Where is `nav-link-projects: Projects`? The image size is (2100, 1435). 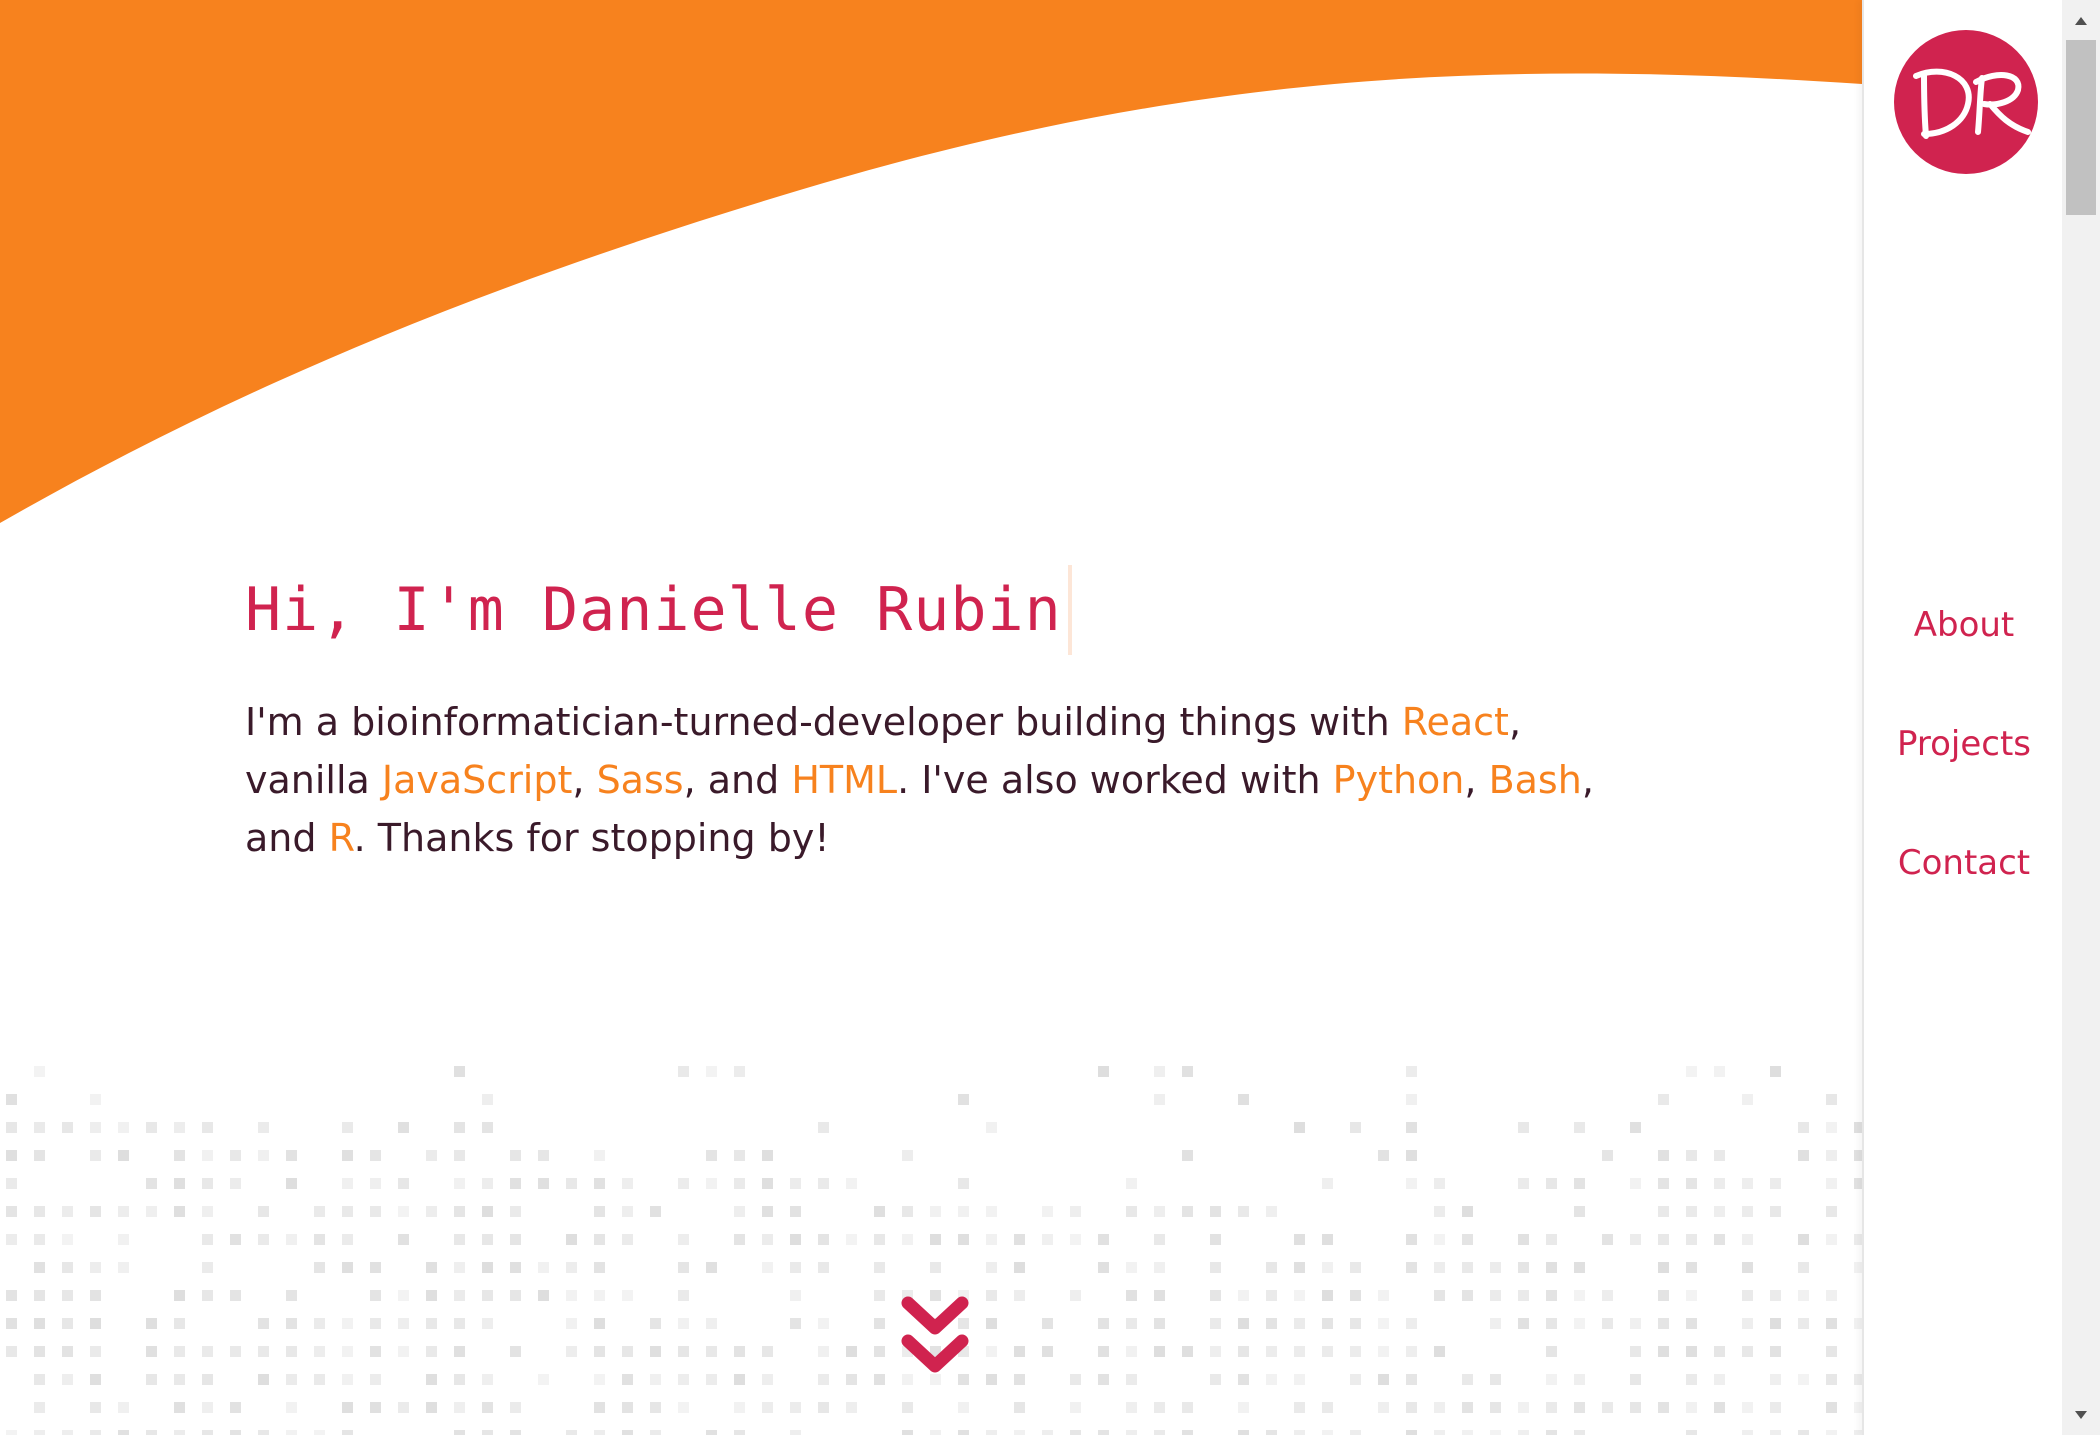 nav-link-projects: Projects is located at coordinates (1964, 744).